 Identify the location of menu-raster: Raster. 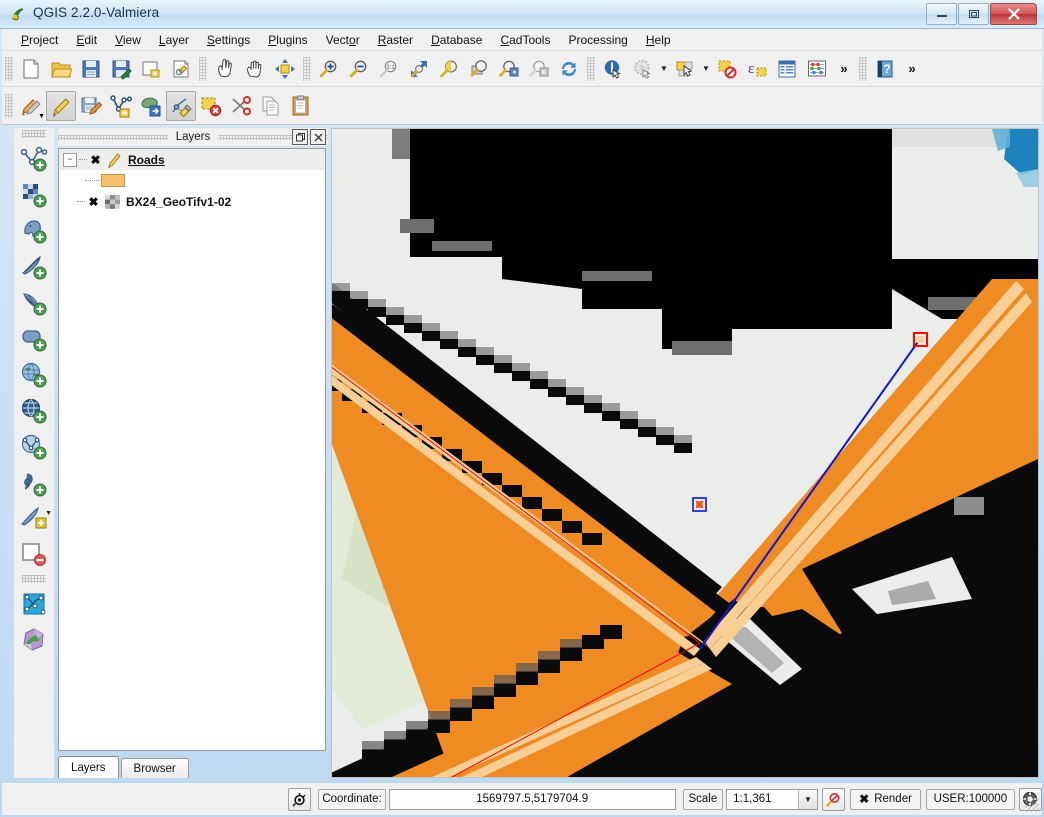
(395, 40).